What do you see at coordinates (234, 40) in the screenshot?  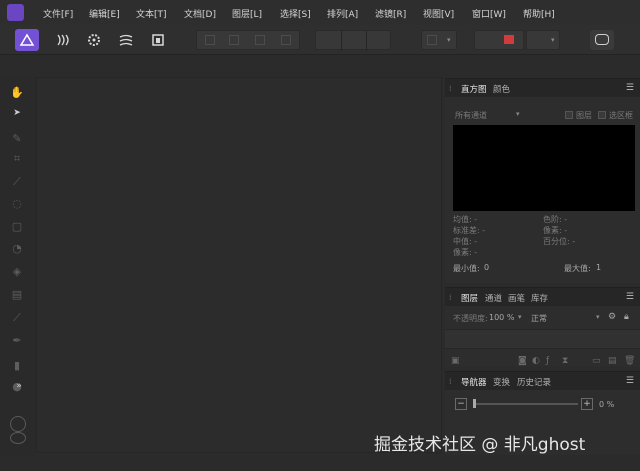 I see `brush-icon` at bounding box center [234, 40].